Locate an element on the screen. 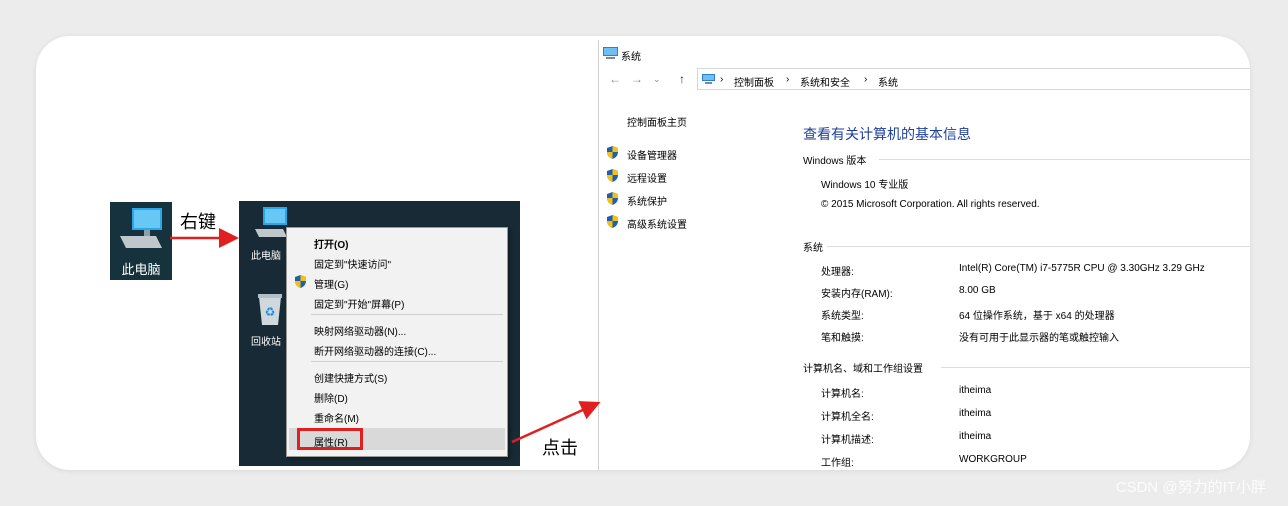 The width and height of the screenshot is (1288, 506). computer-name-header: 计算机名、域和工作组设置 is located at coordinates (863, 369).